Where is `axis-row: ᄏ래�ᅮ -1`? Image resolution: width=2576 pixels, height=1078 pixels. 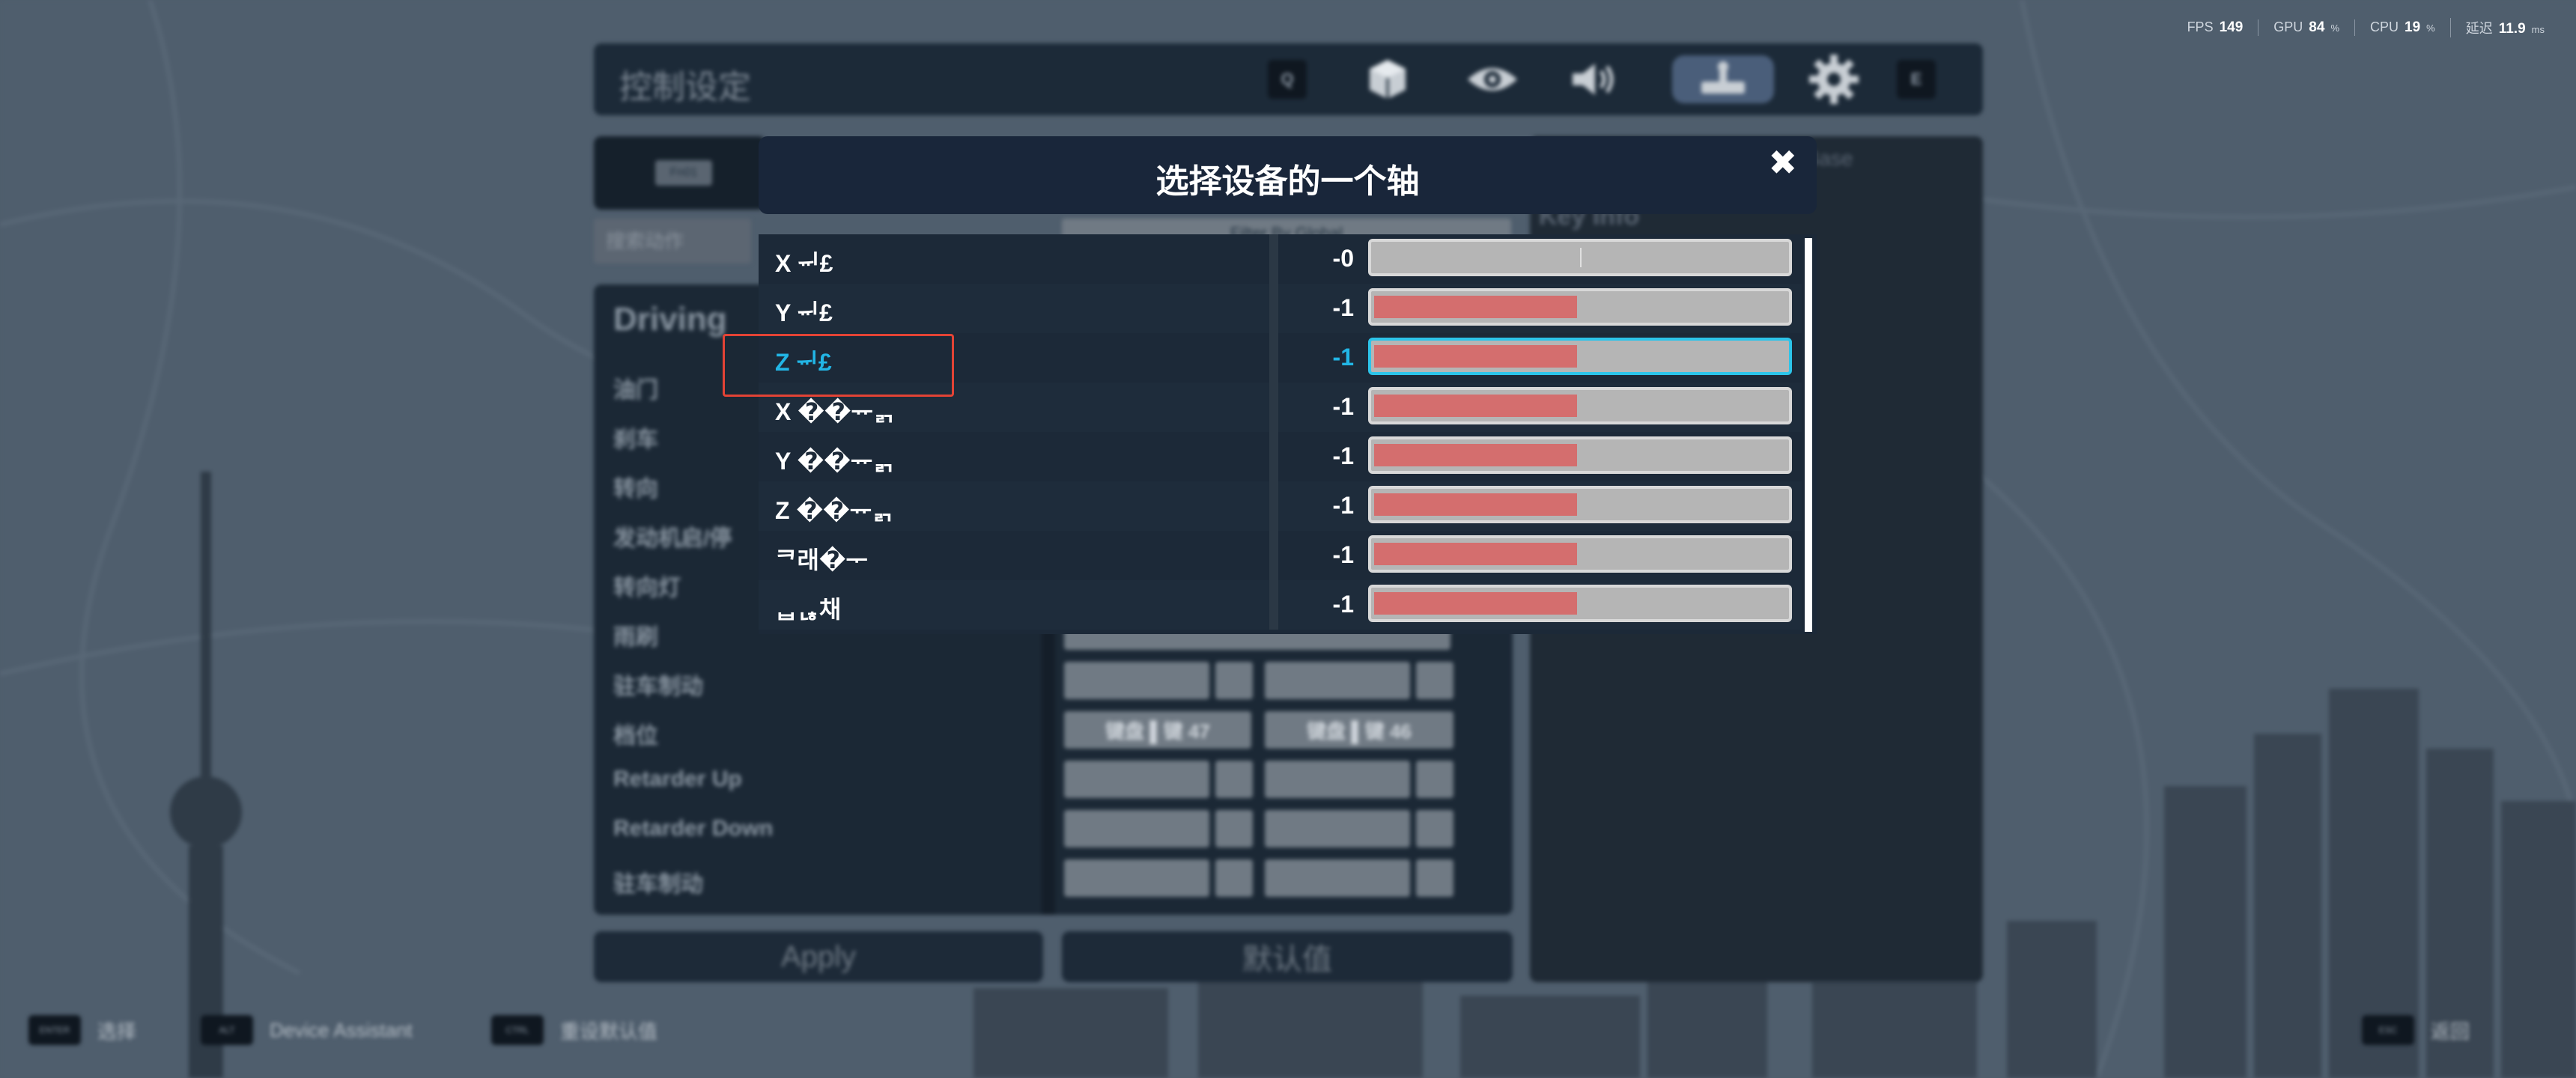 axis-row: ᄏ래�ᅮ -1 is located at coordinates (1280, 555).